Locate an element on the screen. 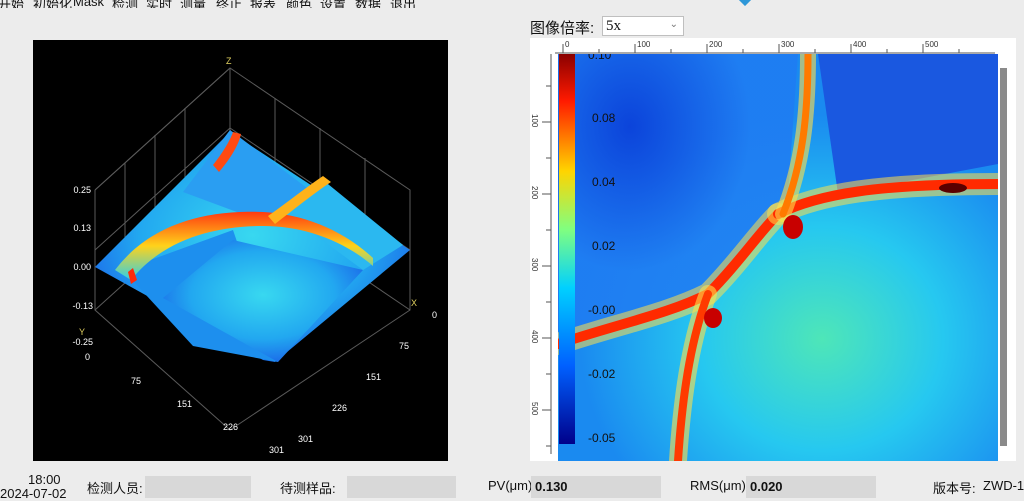 The image size is (1024, 501). ruler-y-label: 100 is located at coordinates (534, 121).